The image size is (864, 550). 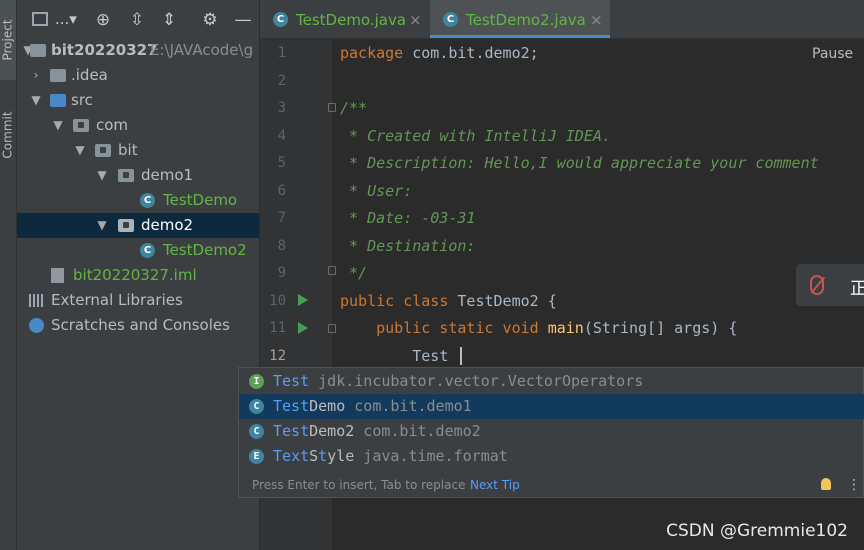 I want to click on minimize-icon: —, so click(x=243, y=20).